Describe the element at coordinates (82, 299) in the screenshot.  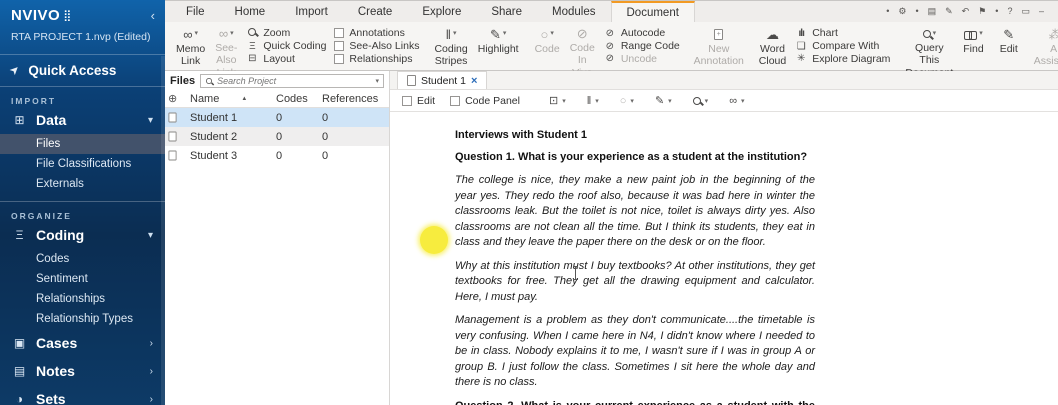
I see `sidebar-item-relationships: Relationships` at that location.